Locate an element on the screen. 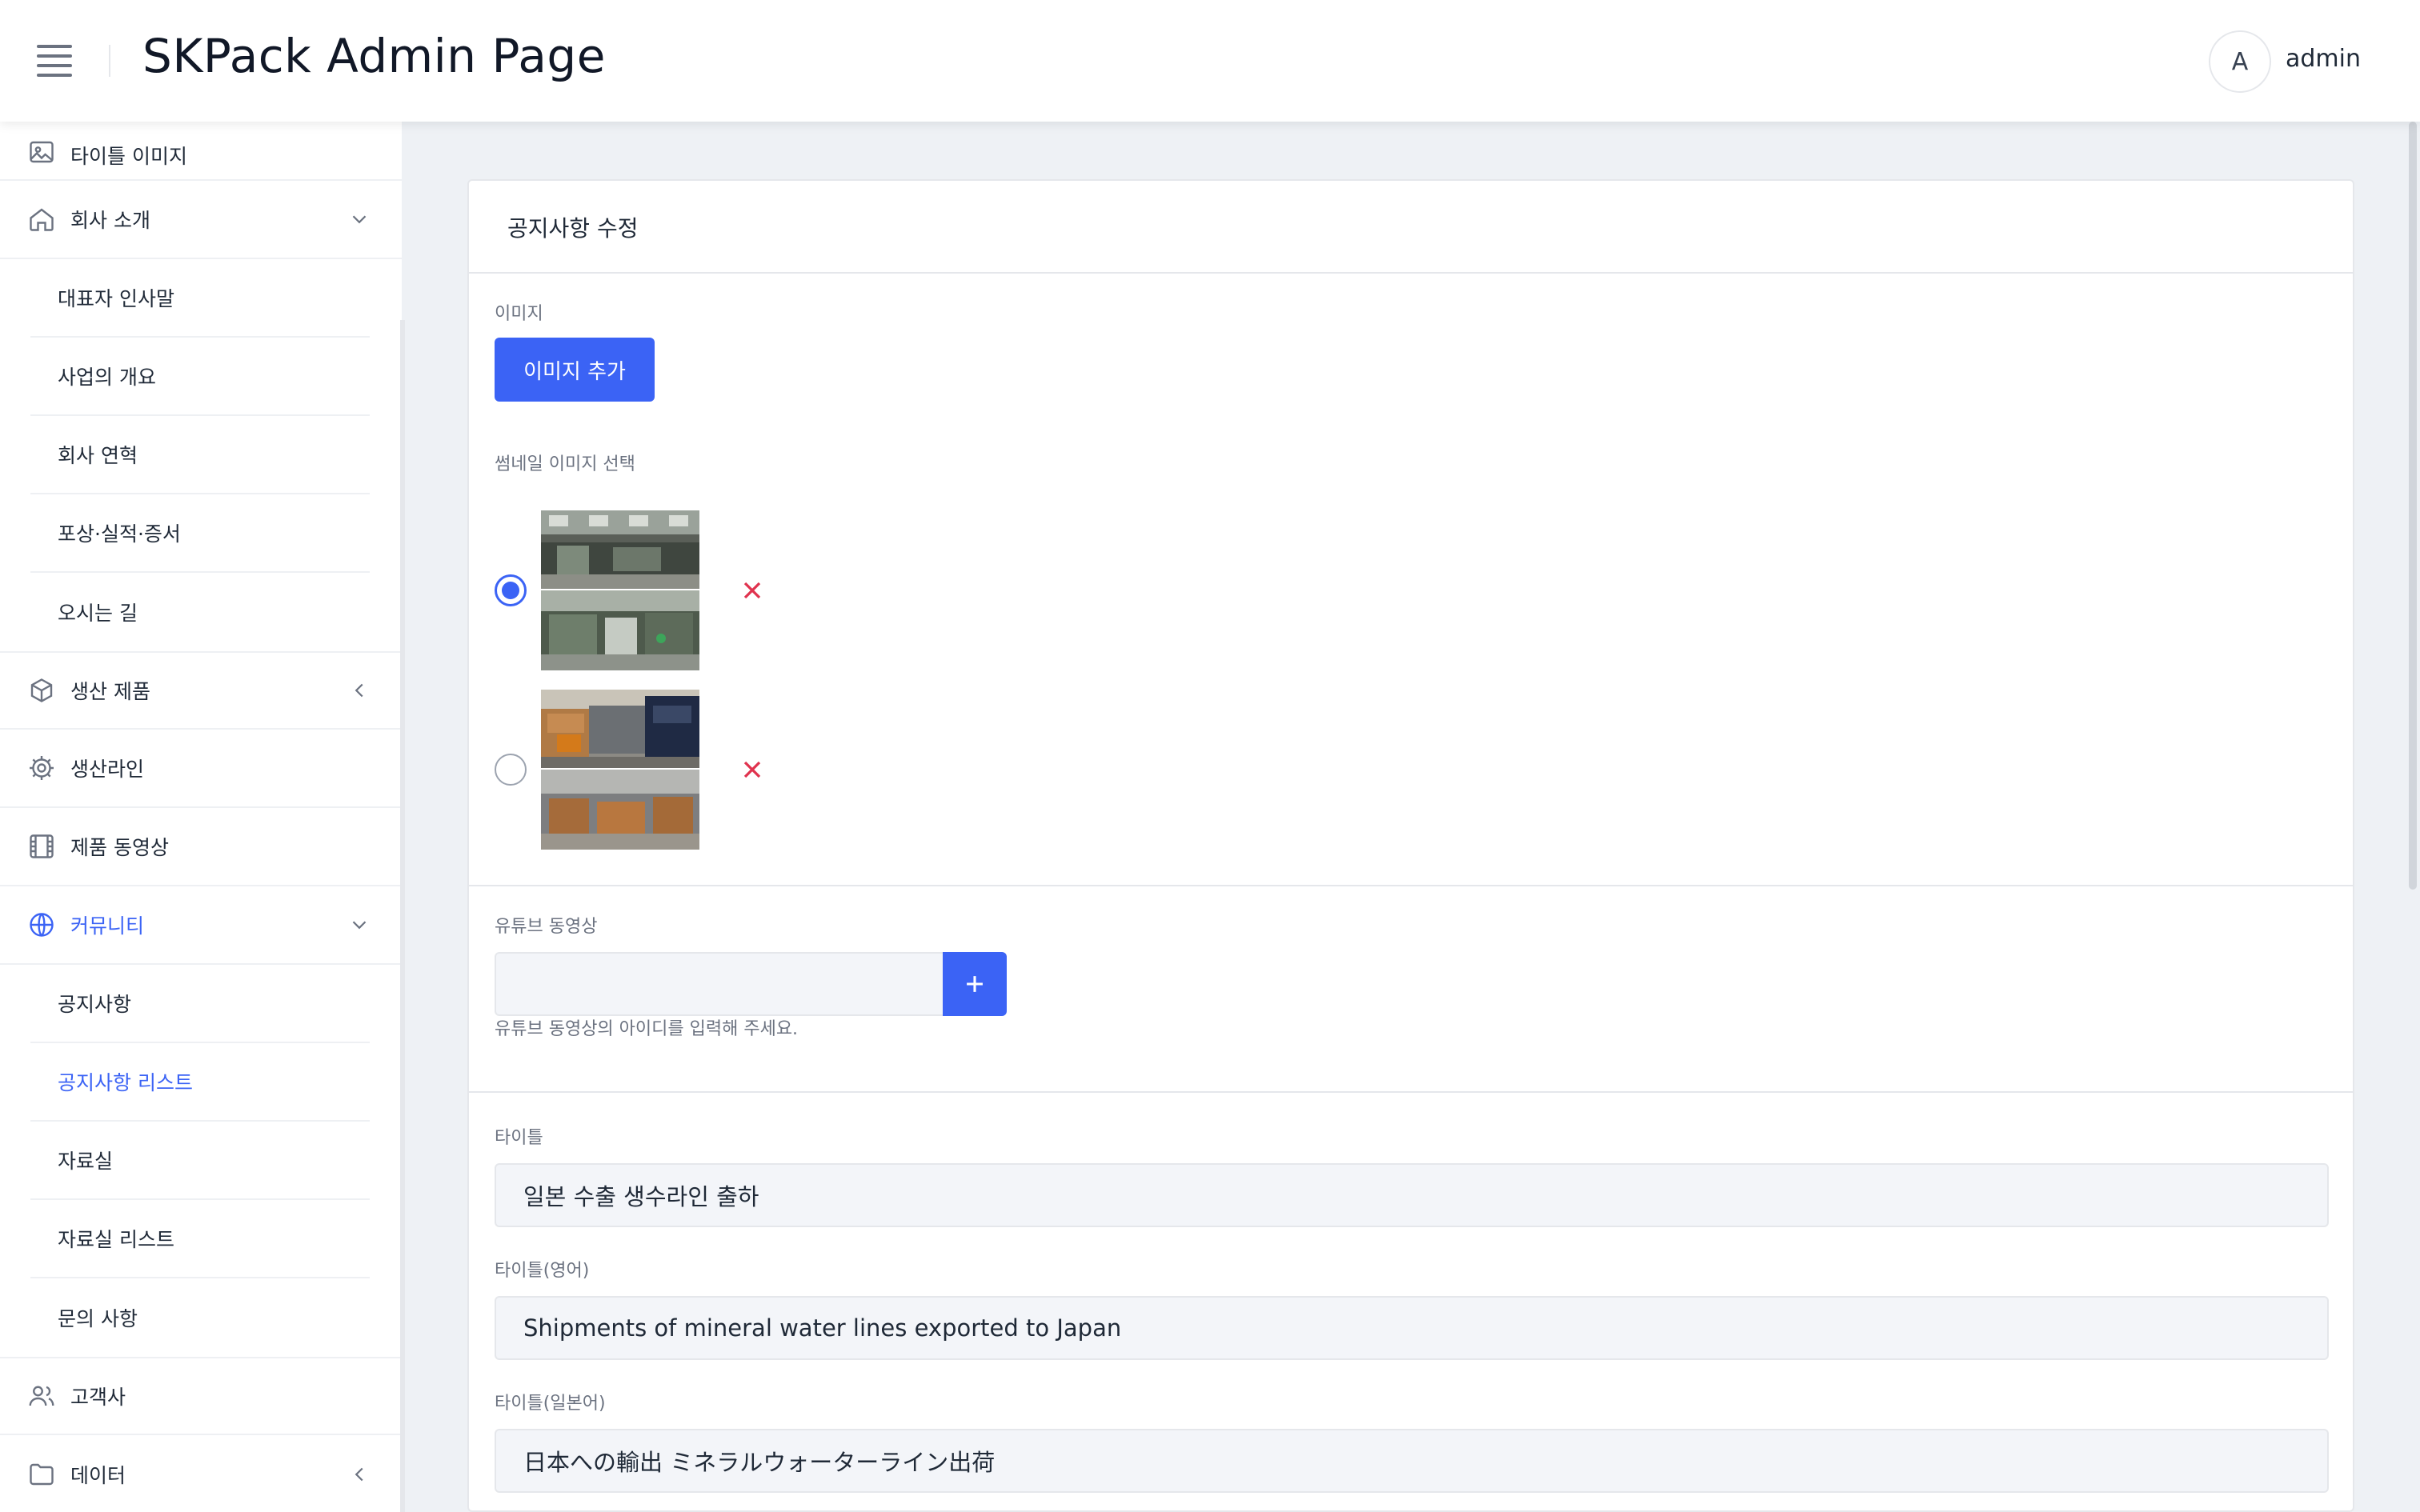  remove-thumbnail-1-icon is located at coordinates (752, 590).